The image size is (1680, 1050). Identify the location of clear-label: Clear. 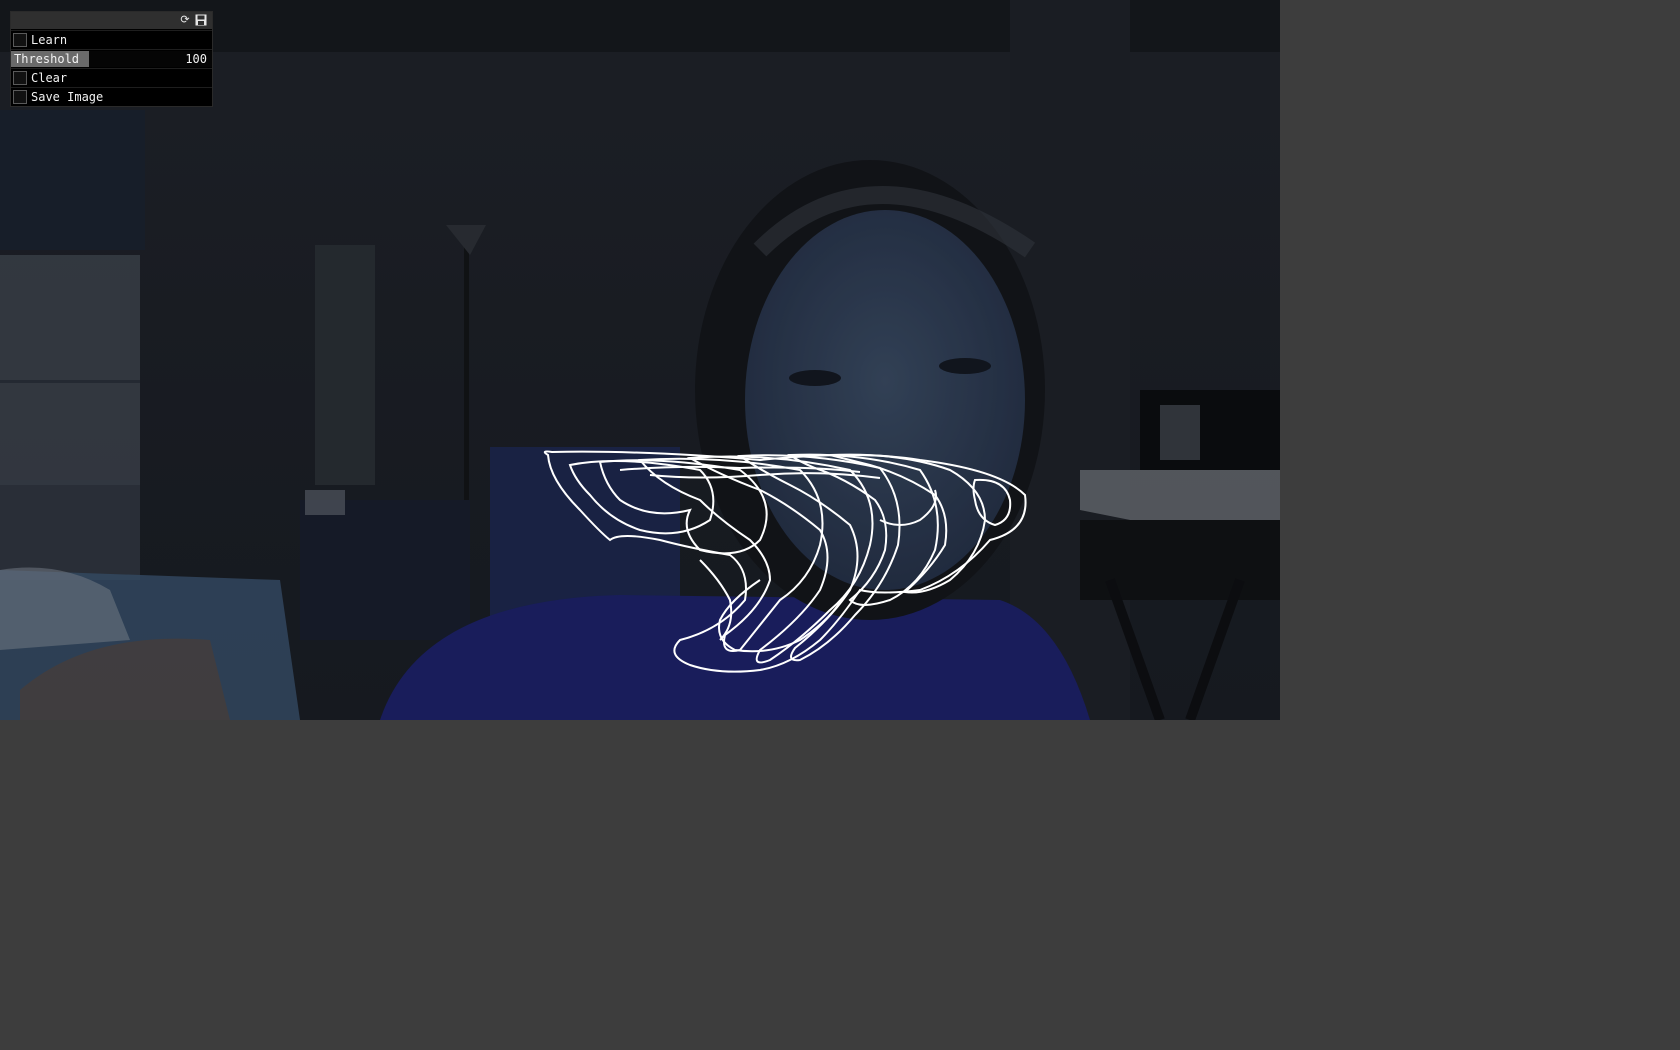
(49, 78).